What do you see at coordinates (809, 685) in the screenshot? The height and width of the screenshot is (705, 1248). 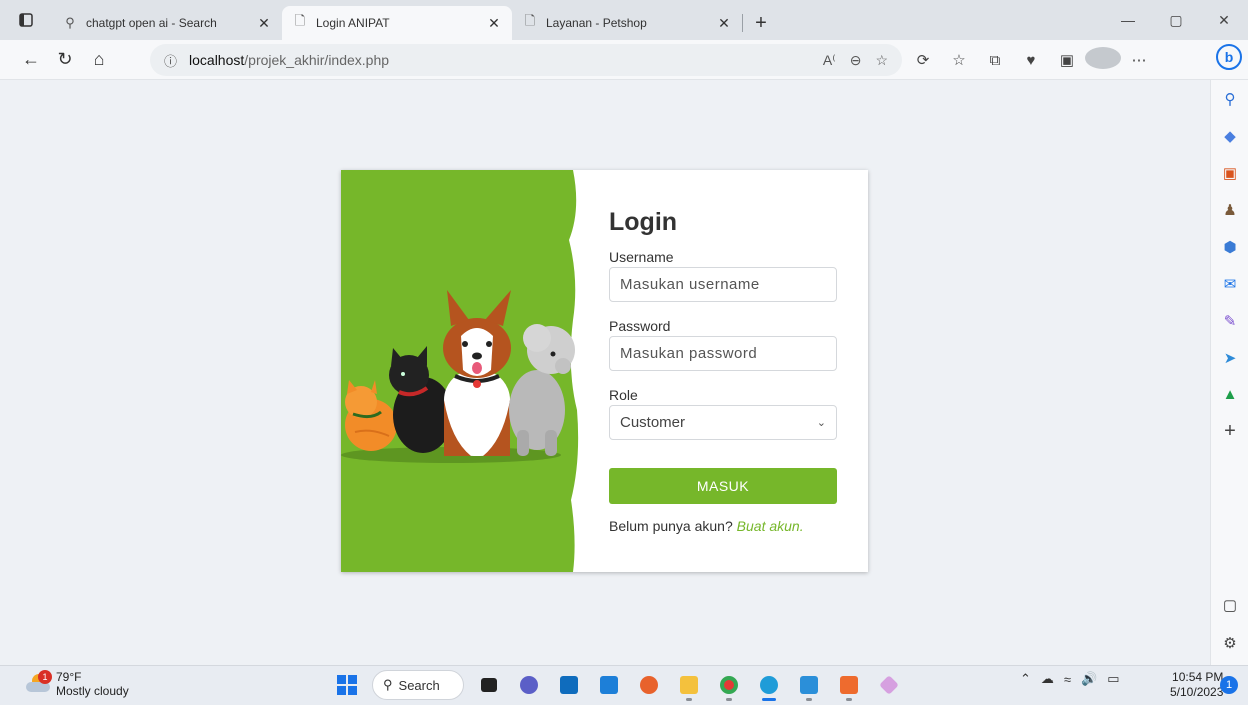 I see `vscode-icon` at bounding box center [809, 685].